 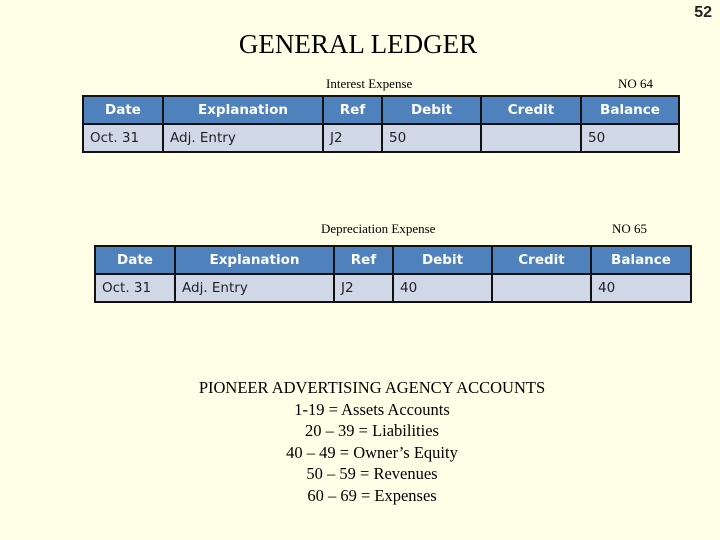 What do you see at coordinates (372, 409) in the screenshot?
I see `legend-line-assets: 1-19 = Assets Accounts` at bounding box center [372, 409].